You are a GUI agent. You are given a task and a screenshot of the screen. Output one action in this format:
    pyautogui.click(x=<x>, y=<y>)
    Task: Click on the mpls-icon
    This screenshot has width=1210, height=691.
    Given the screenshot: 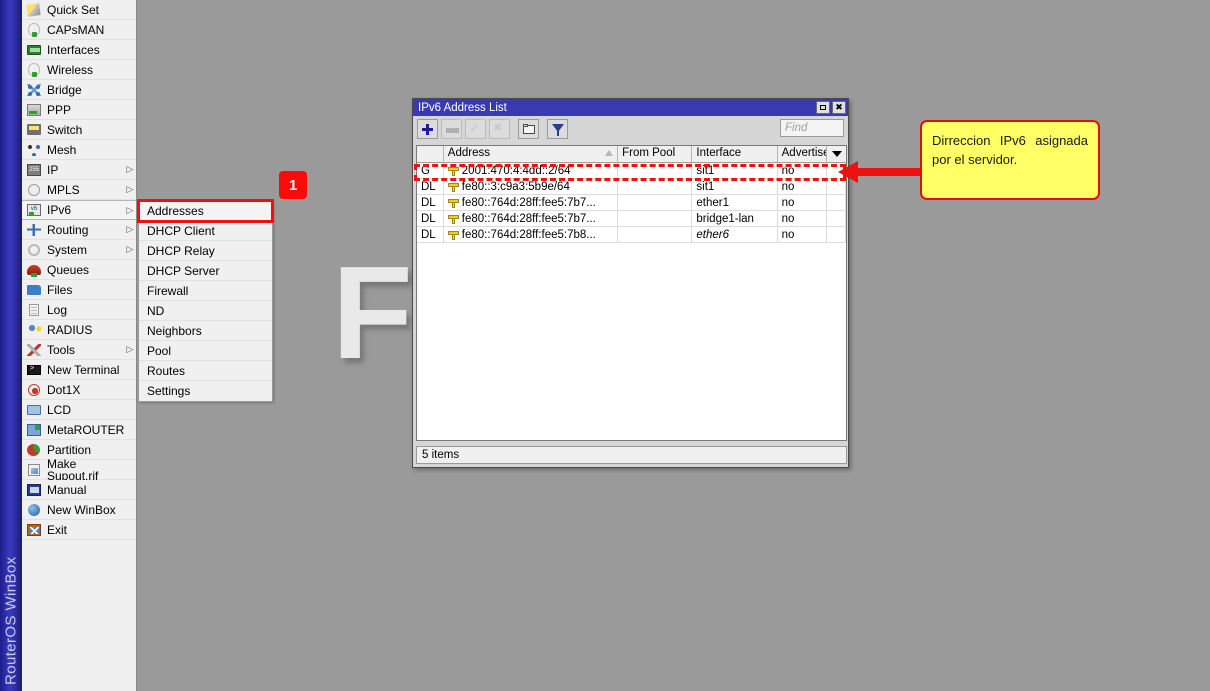 What is the action you would take?
    pyautogui.click(x=34, y=190)
    